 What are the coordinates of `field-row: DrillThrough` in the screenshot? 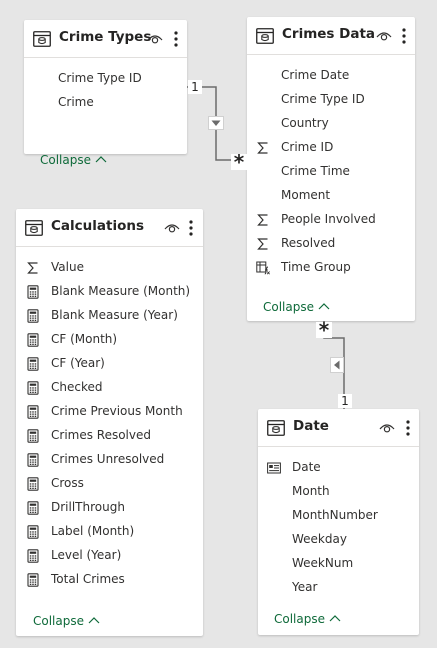 It's located at (109, 508).